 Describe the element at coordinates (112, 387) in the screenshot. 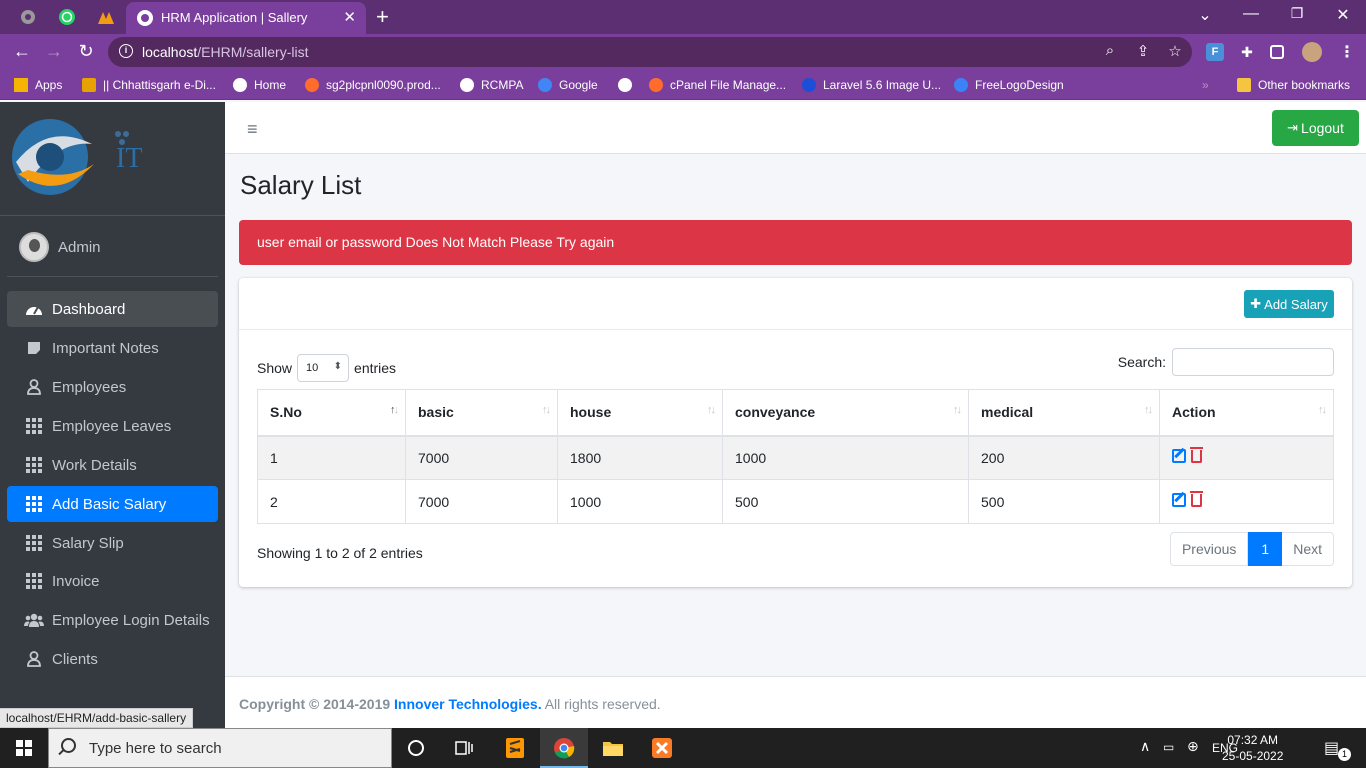

I see `sidebar-item-employees: Employees` at that location.